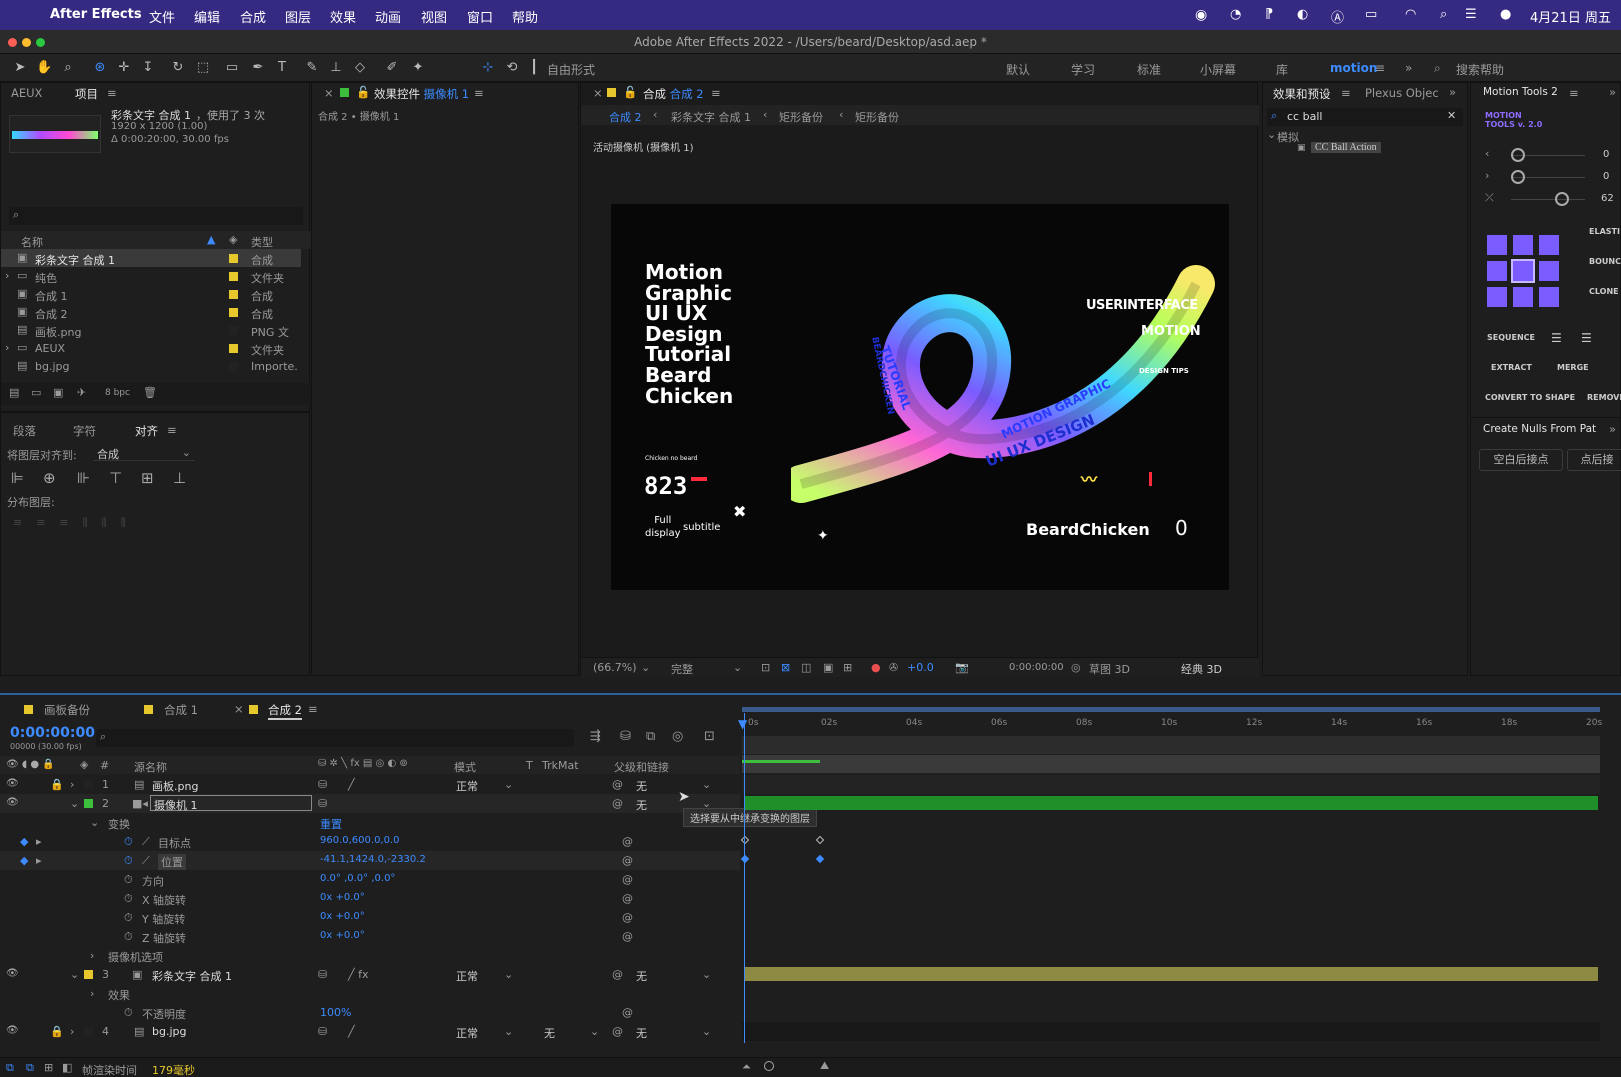 This screenshot has width=1621, height=1077. What do you see at coordinates (48, 1067) in the screenshot?
I see `in-out-toggle-icon: ⊞` at bounding box center [48, 1067].